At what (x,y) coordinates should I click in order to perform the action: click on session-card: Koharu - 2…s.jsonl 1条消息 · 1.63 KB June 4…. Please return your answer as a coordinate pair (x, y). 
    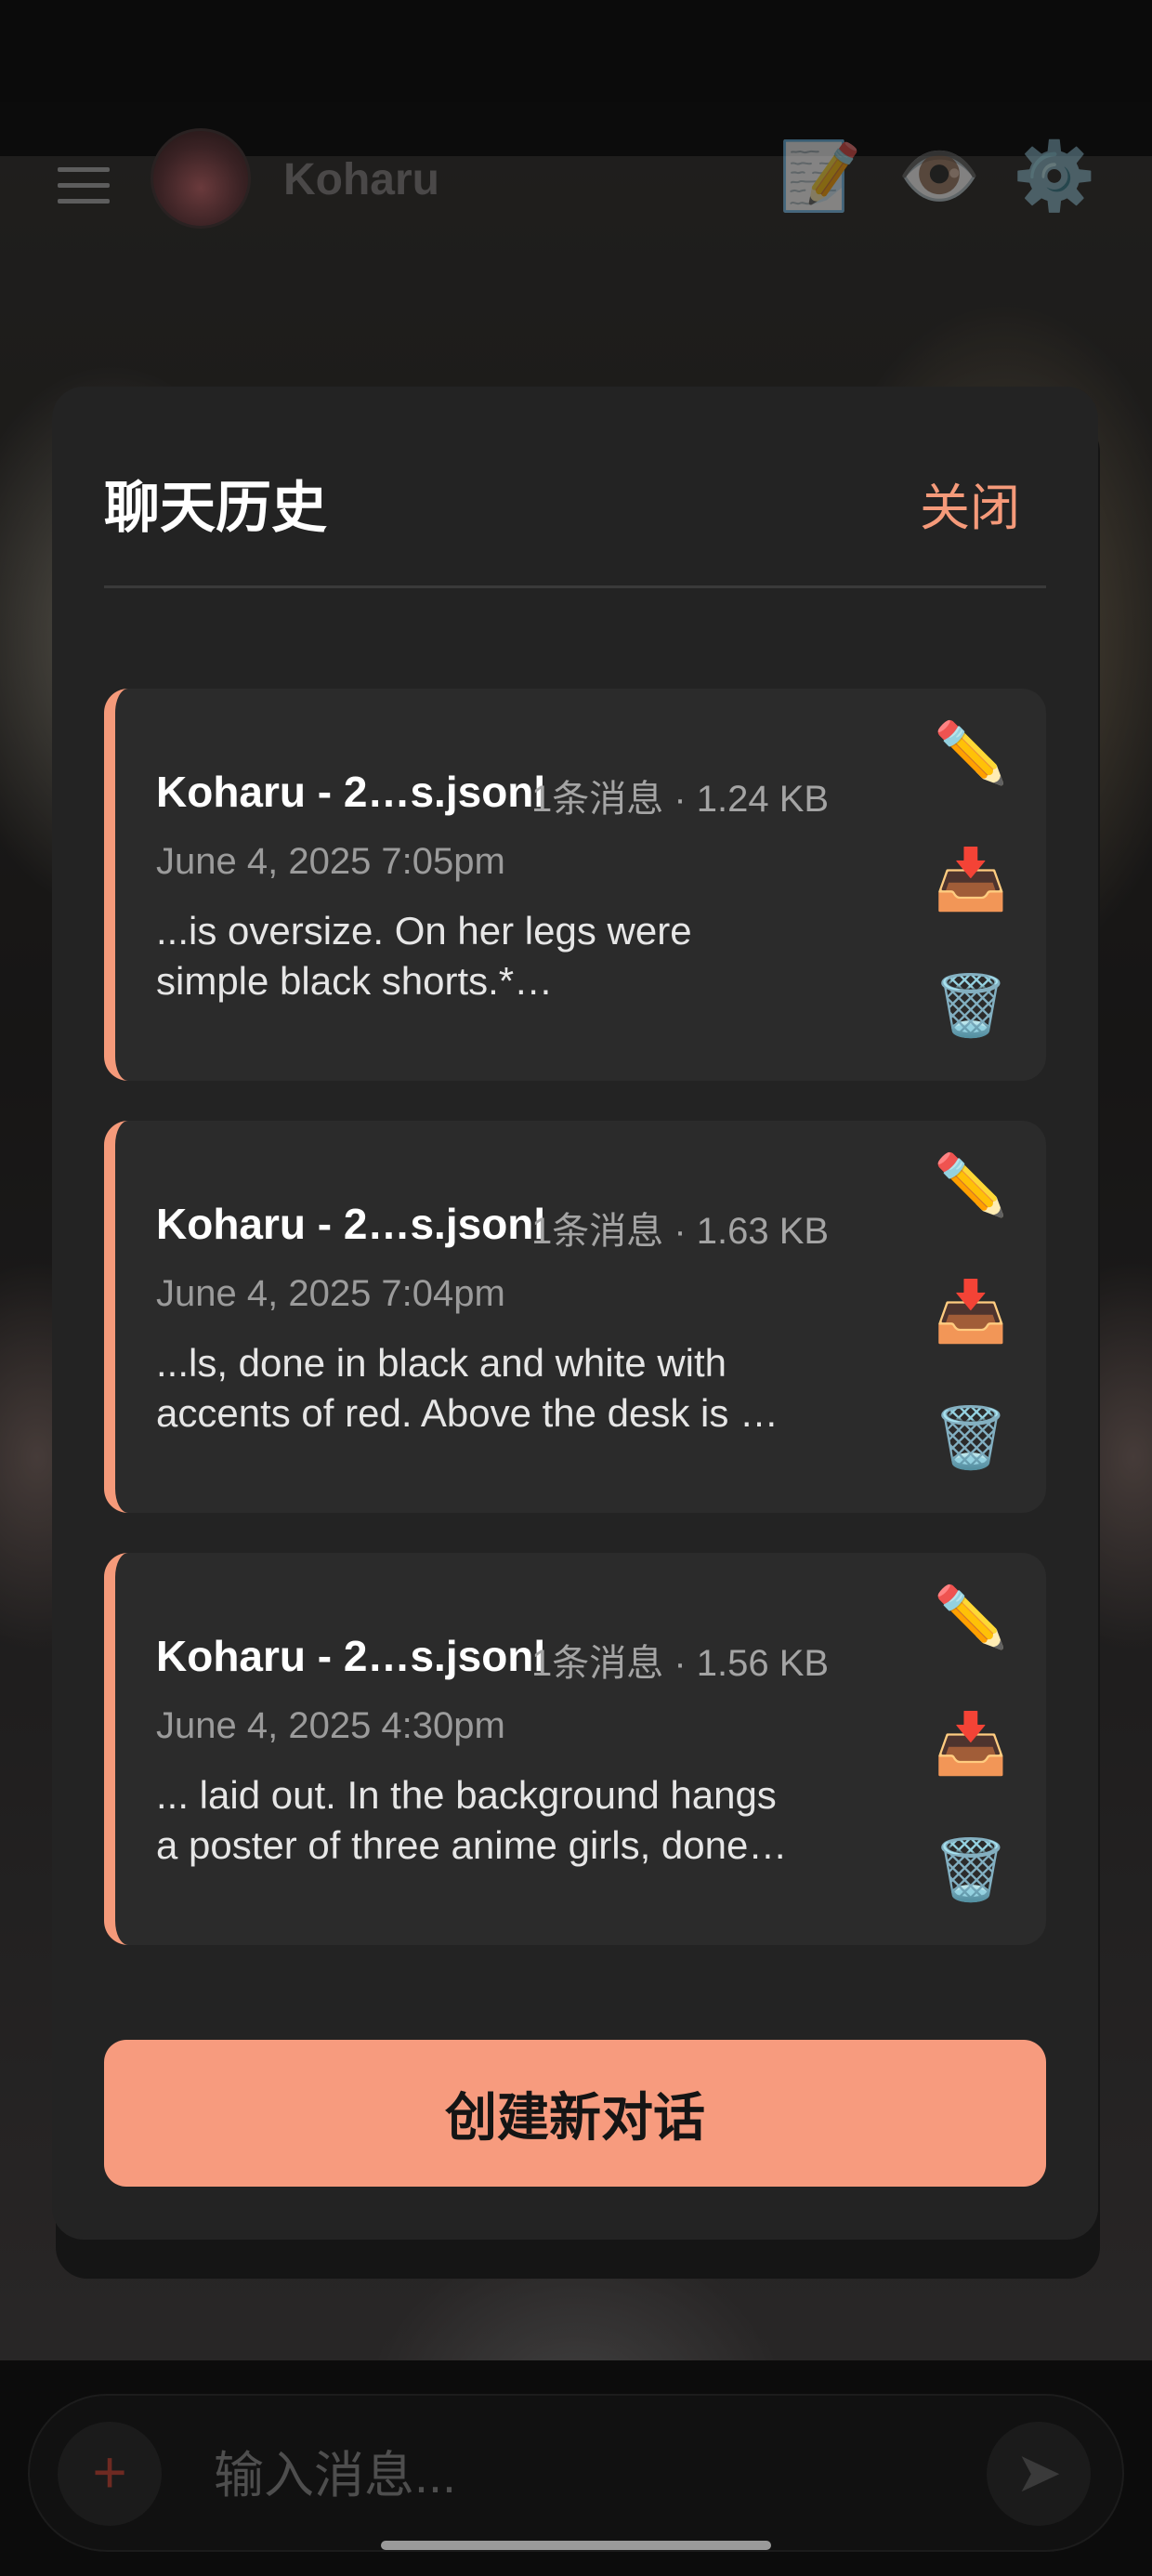
    Looking at the image, I should click on (575, 1317).